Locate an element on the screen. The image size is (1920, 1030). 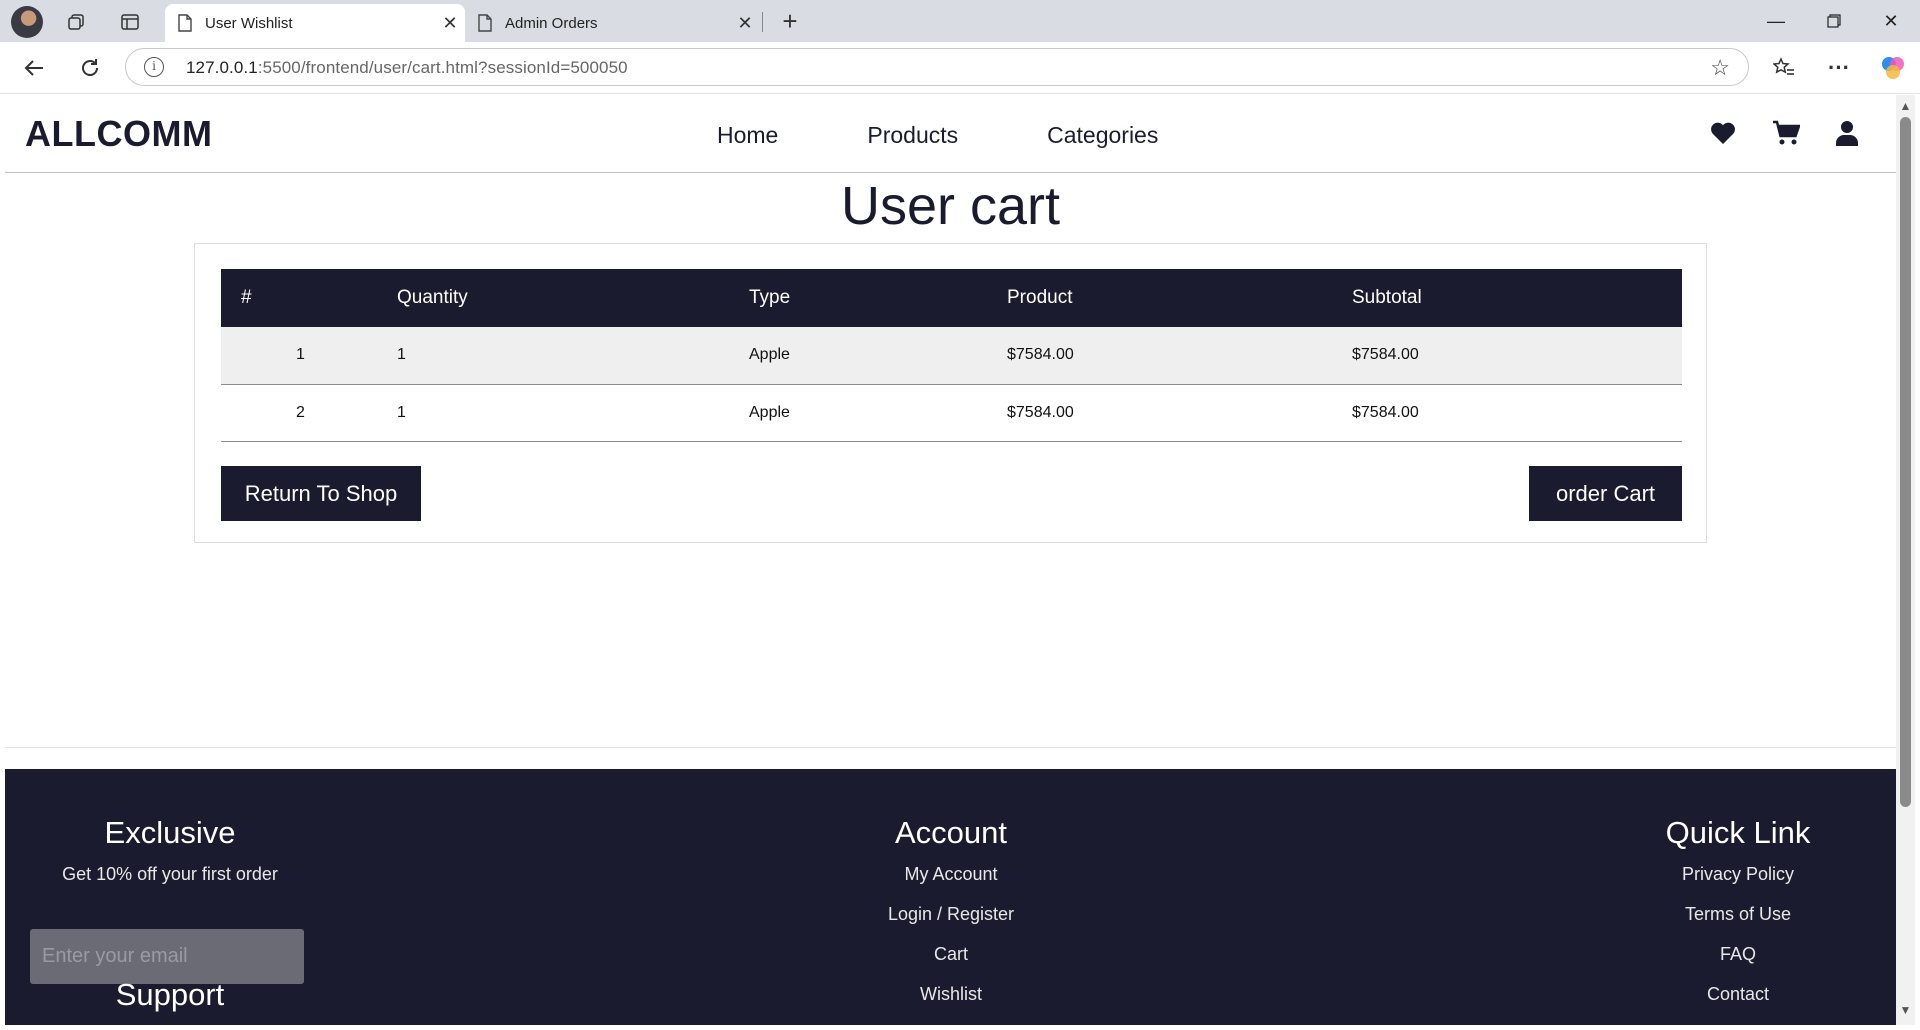
footer-link-wishlist: Wishlist is located at coordinates (951, 1003).